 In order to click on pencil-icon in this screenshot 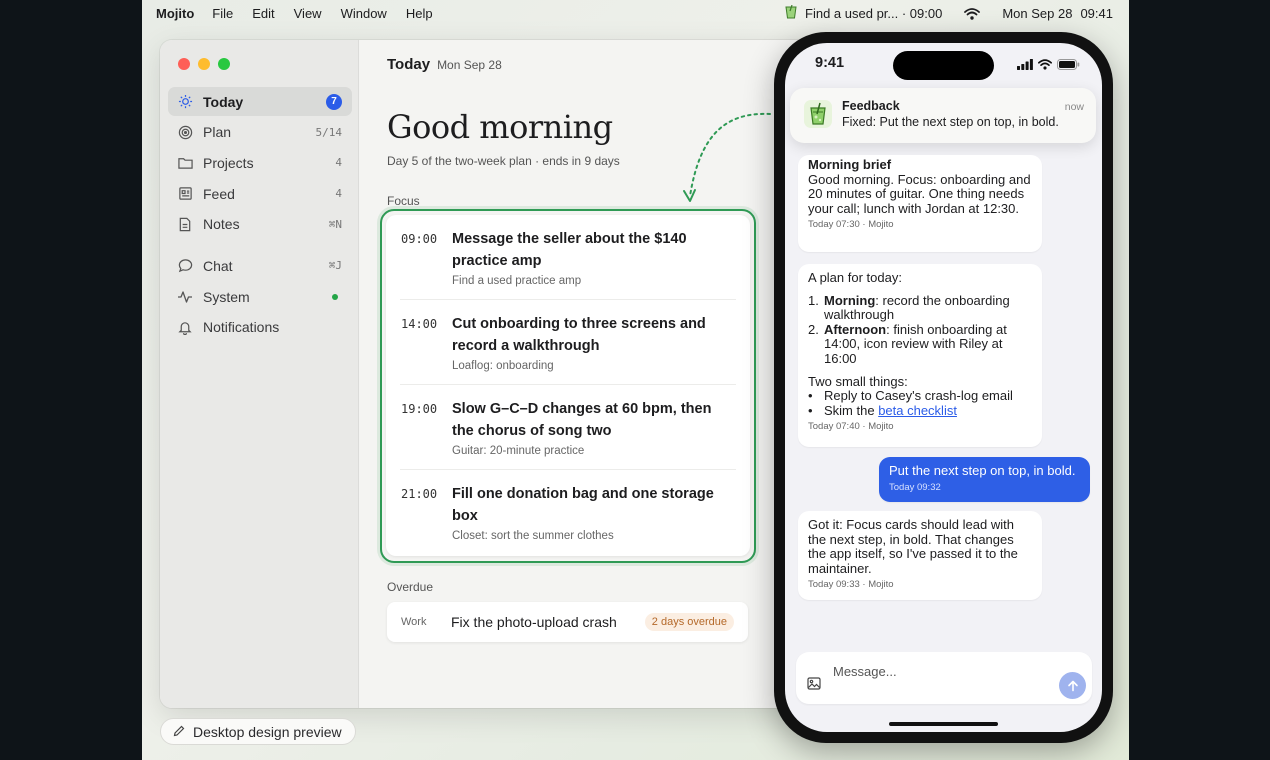, I will do `click(179, 732)`.